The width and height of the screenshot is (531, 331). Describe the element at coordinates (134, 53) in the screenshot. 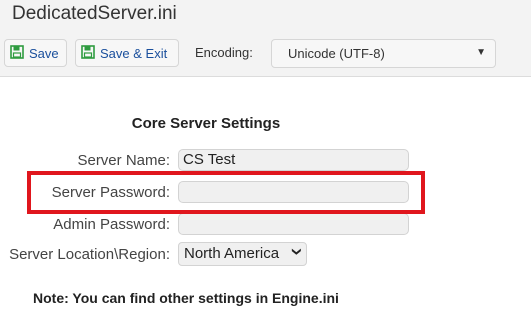

I see `save-exit-label: Save & Exit` at that location.